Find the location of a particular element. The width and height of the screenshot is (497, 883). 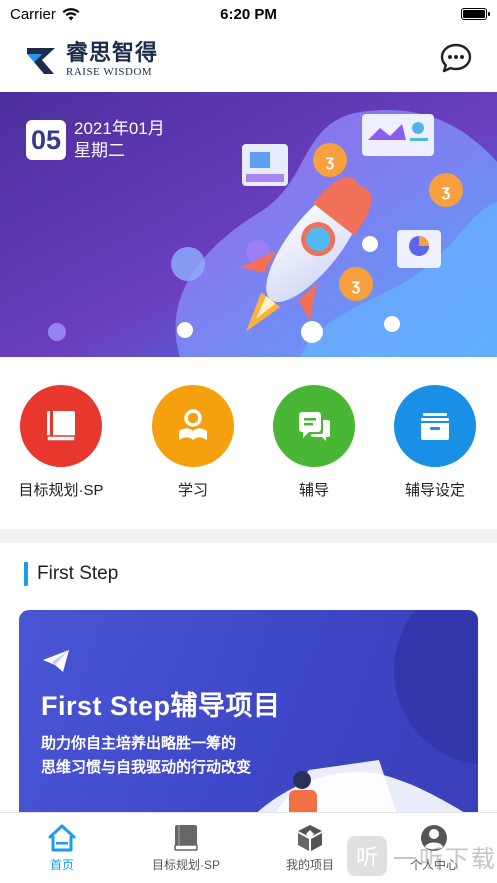

quick-action-label: 目标规划·SP is located at coordinates (61, 490).